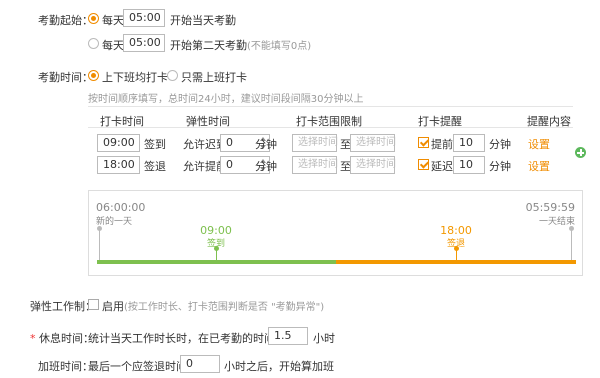 This screenshot has width=600, height=378. I want to click on row1-flex-value: 0, so click(229, 142).